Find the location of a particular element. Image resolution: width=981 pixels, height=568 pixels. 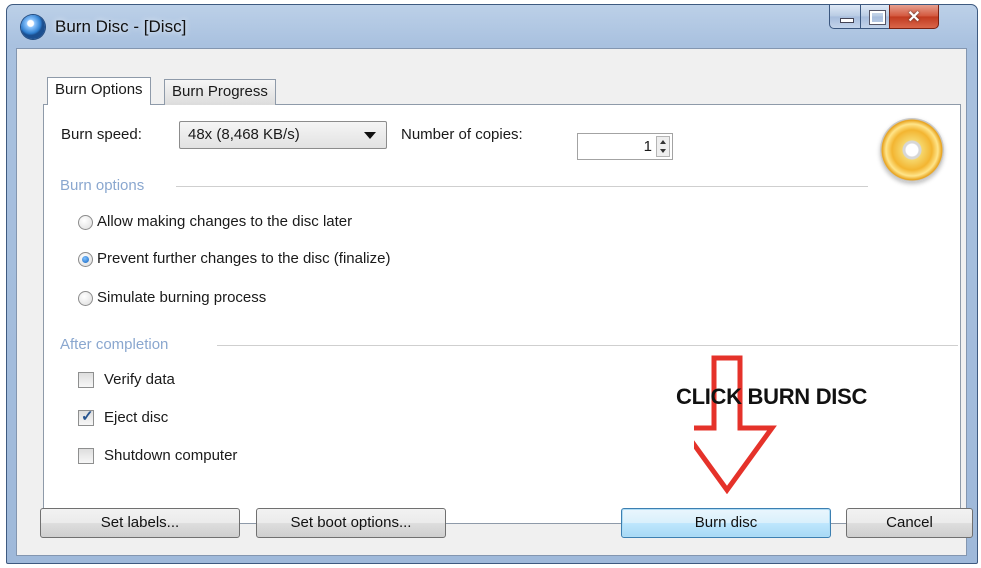

minimize-icon is located at coordinates (847, 20).